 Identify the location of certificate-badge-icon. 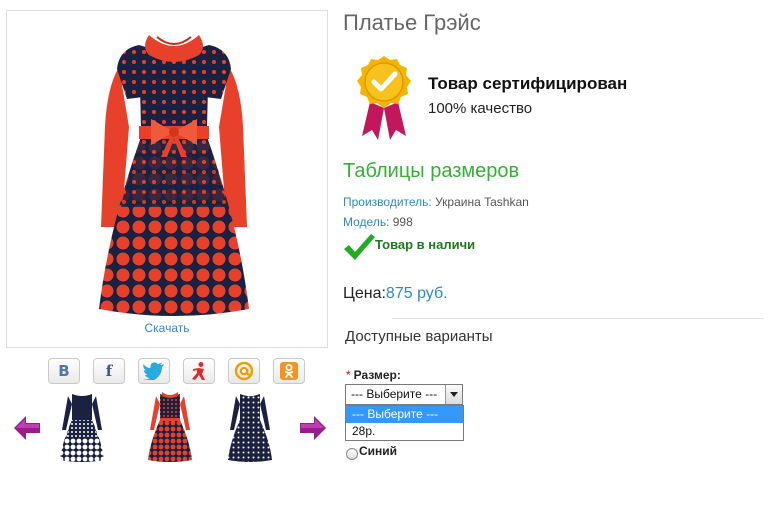
(384, 98).